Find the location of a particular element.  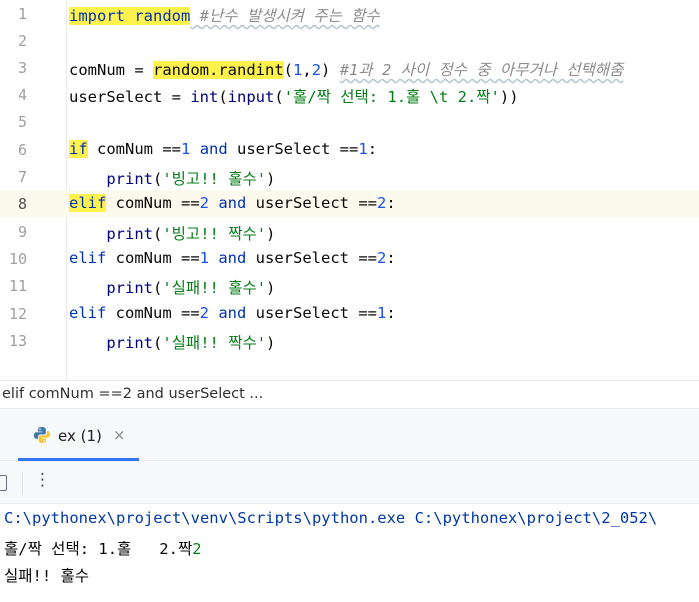

comment: #난수 발생시켜 주는 함수 is located at coordinates (285, 16).